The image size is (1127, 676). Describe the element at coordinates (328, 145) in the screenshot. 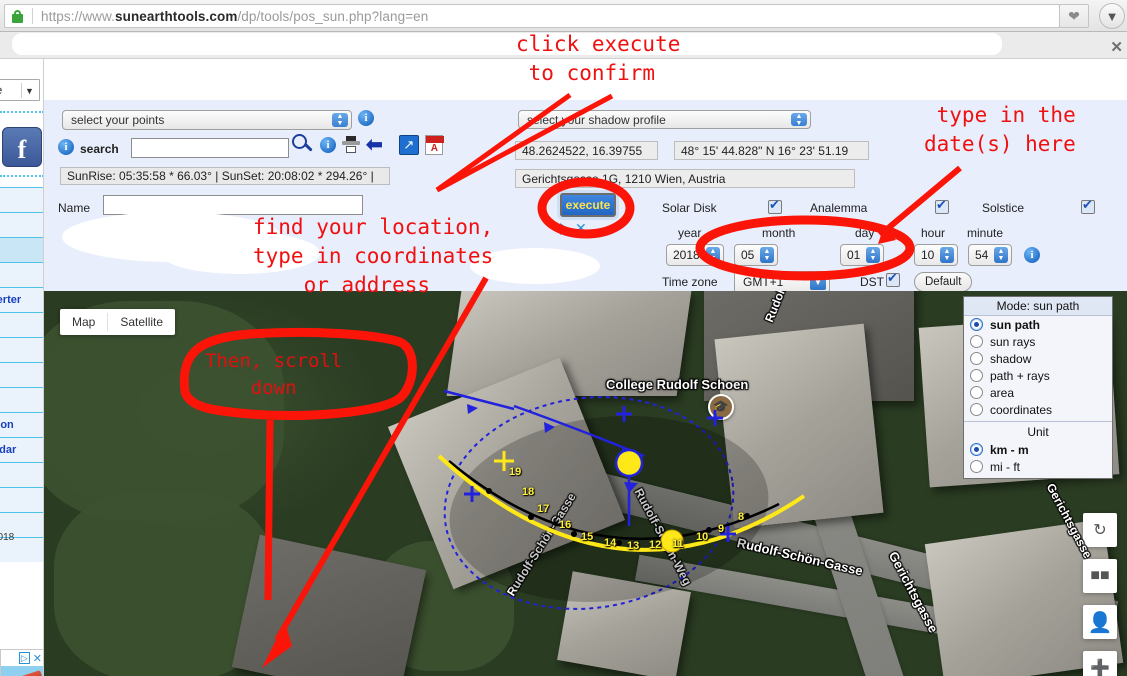

I see `info-icon-toolbar: i` at that location.